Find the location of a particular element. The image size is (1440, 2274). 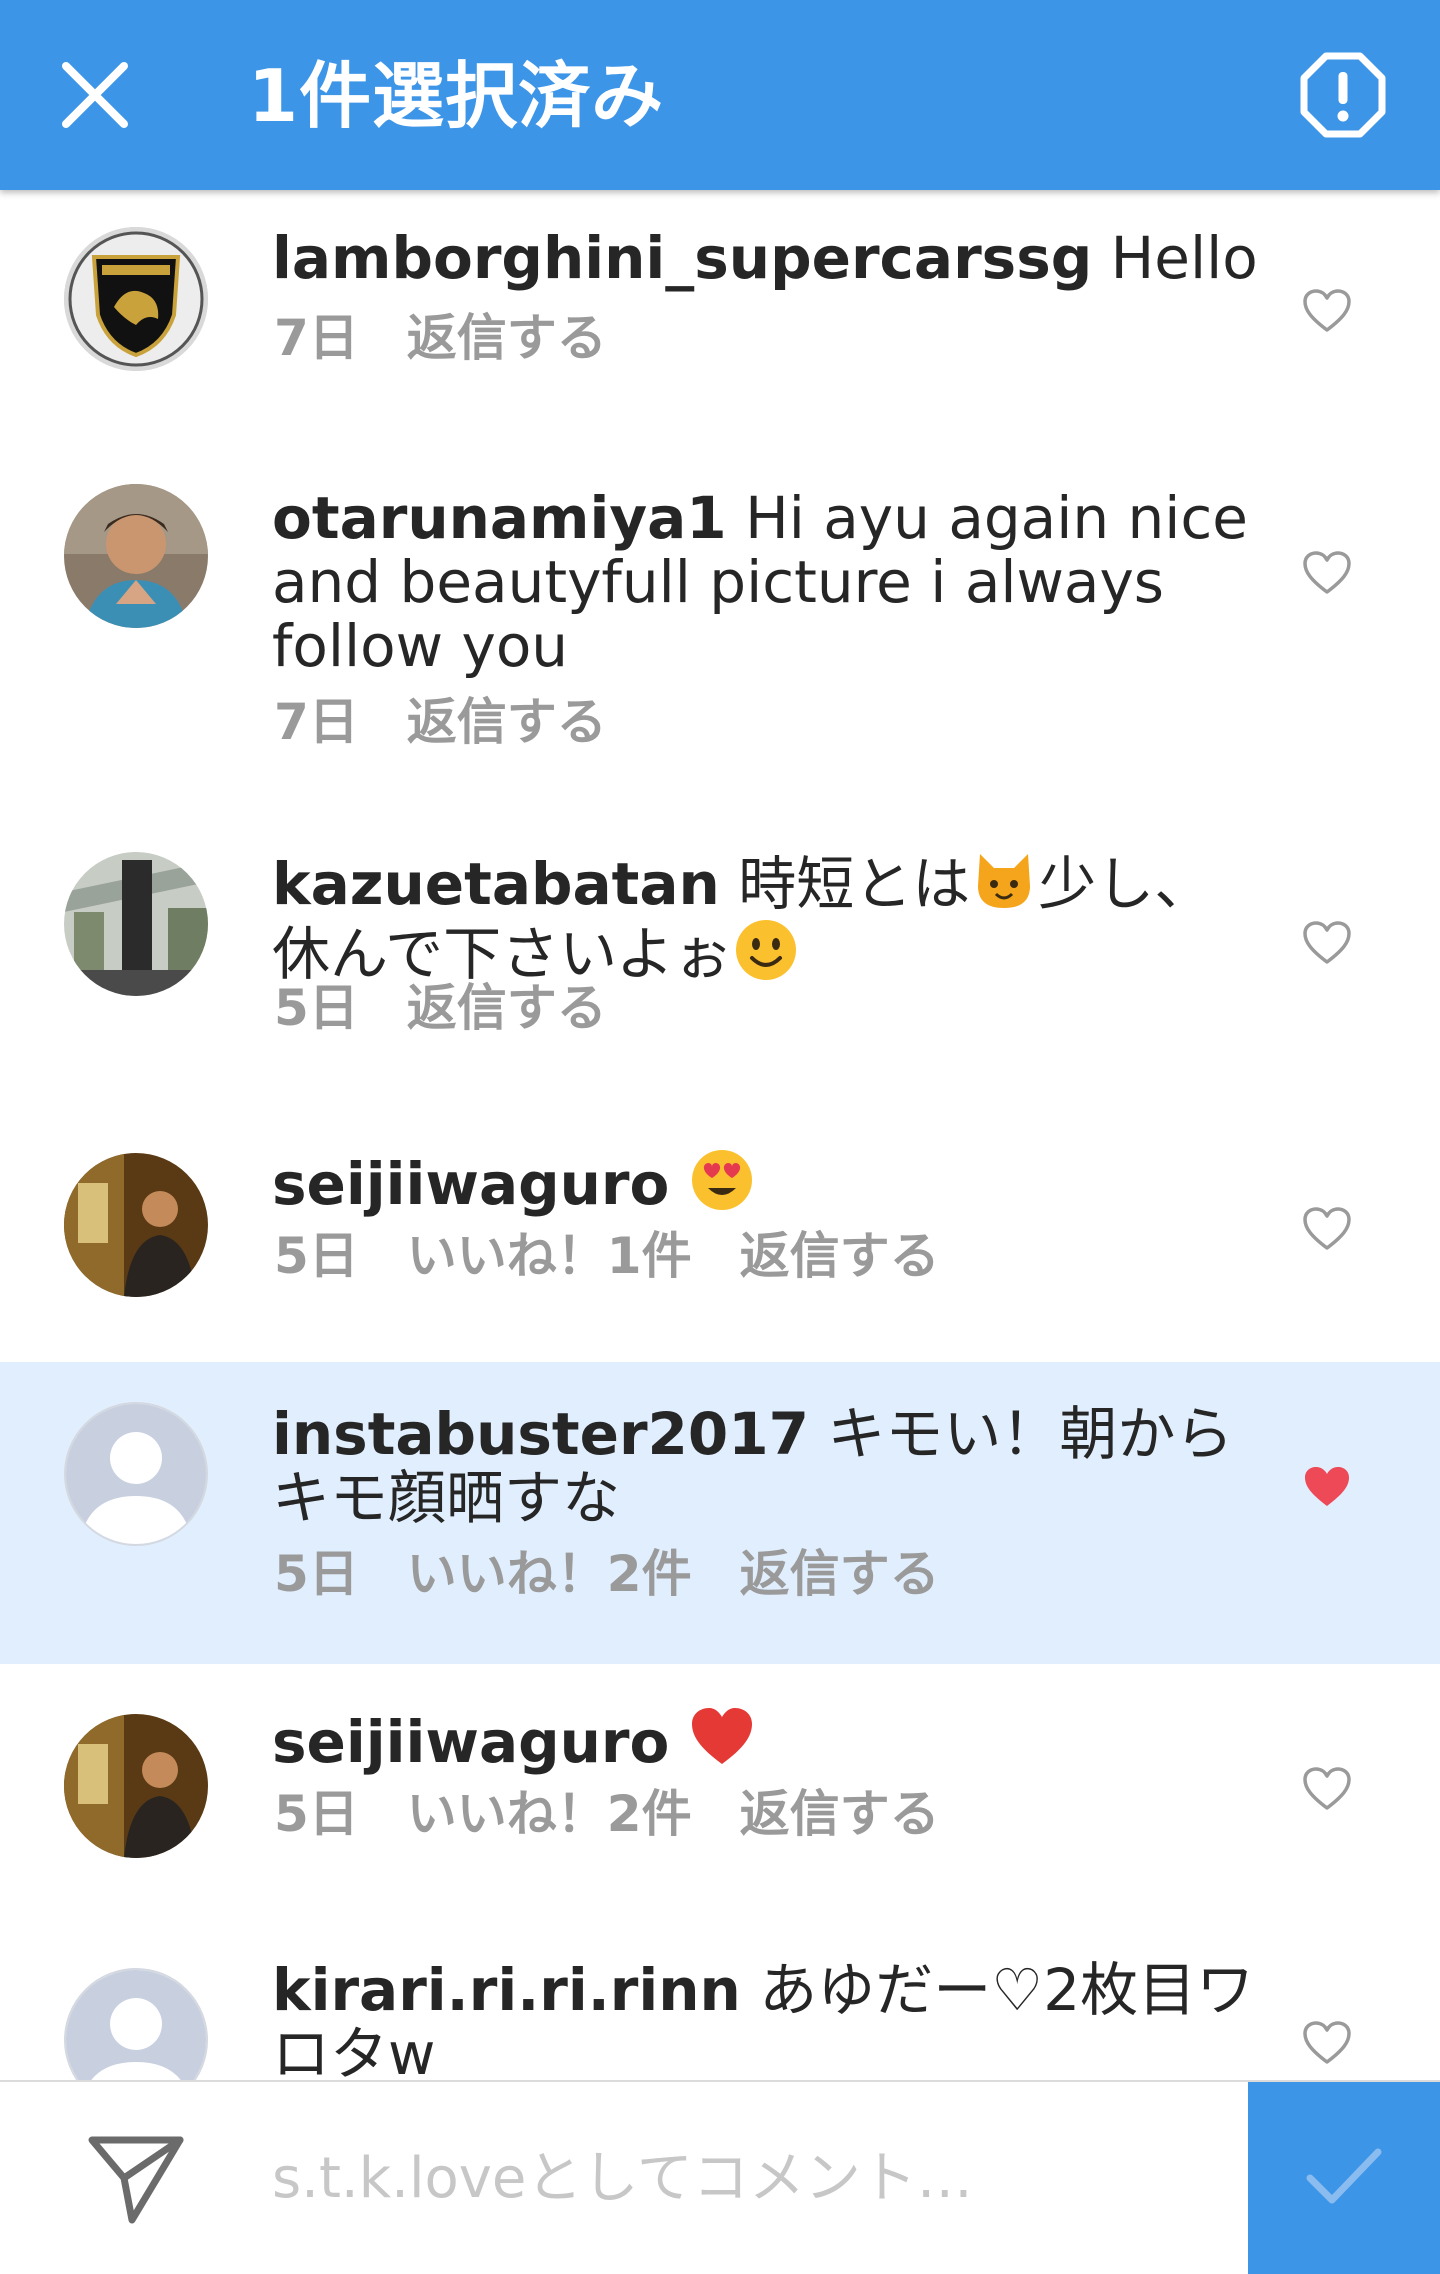

heart-filled-icon is located at coordinates (1327, 1486).